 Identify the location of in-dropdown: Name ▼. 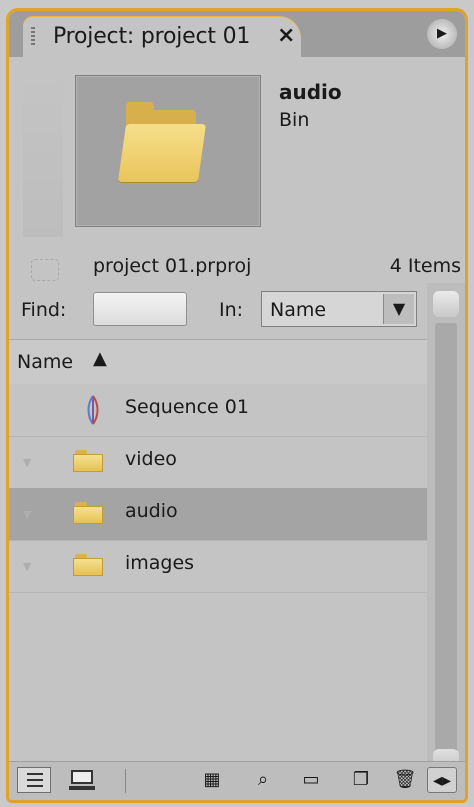
(339, 309).